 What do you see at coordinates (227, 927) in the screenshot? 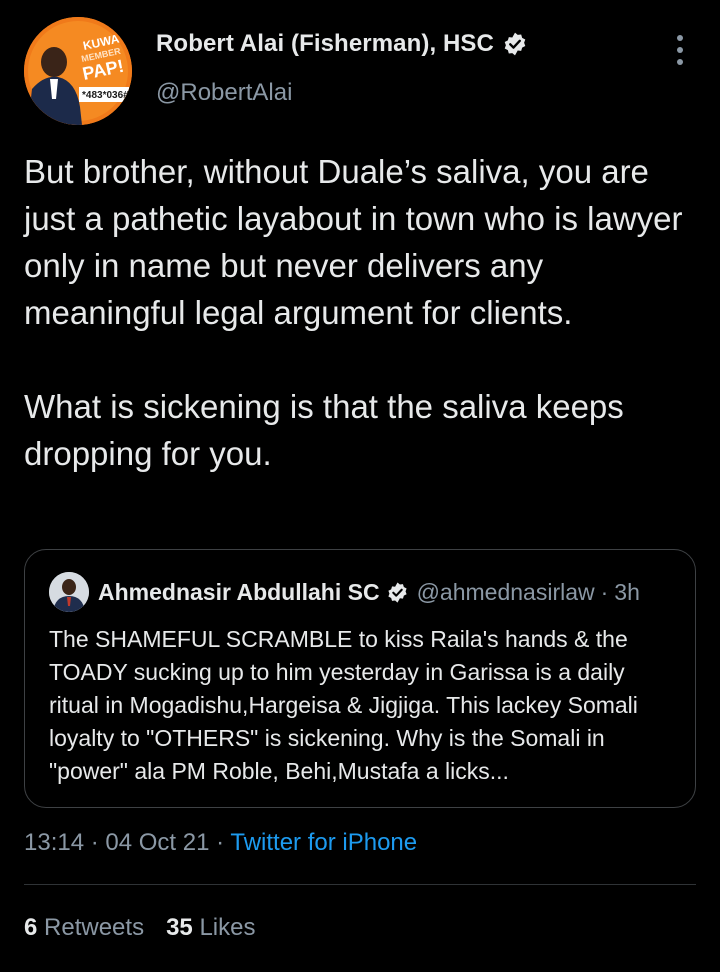
I see `likes-label: Likes` at bounding box center [227, 927].